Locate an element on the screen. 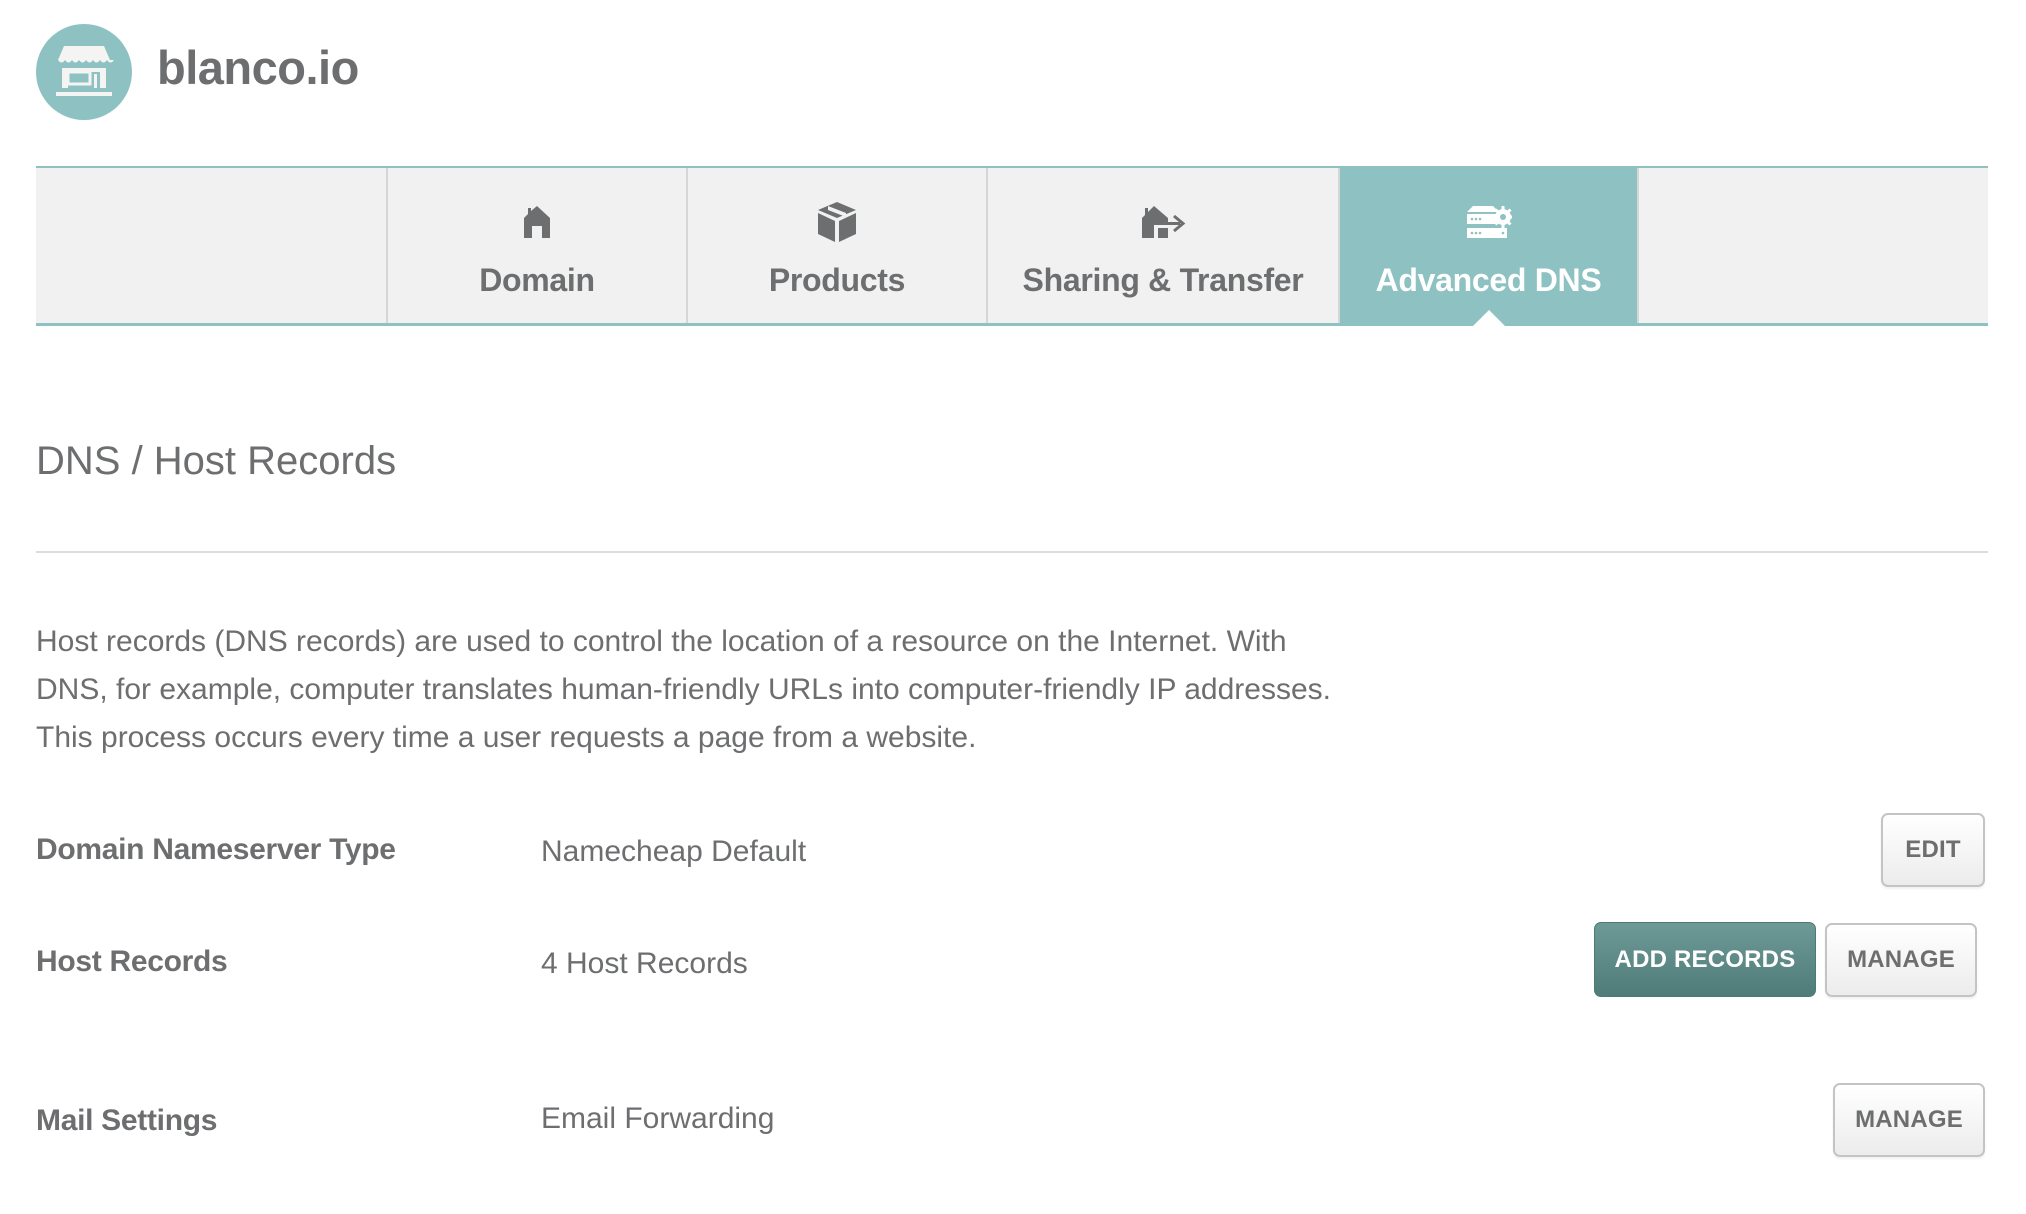 The width and height of the screenshot is (2026, 1214). host-records-value: 4 Host Records is located at coordinates (644, 963).